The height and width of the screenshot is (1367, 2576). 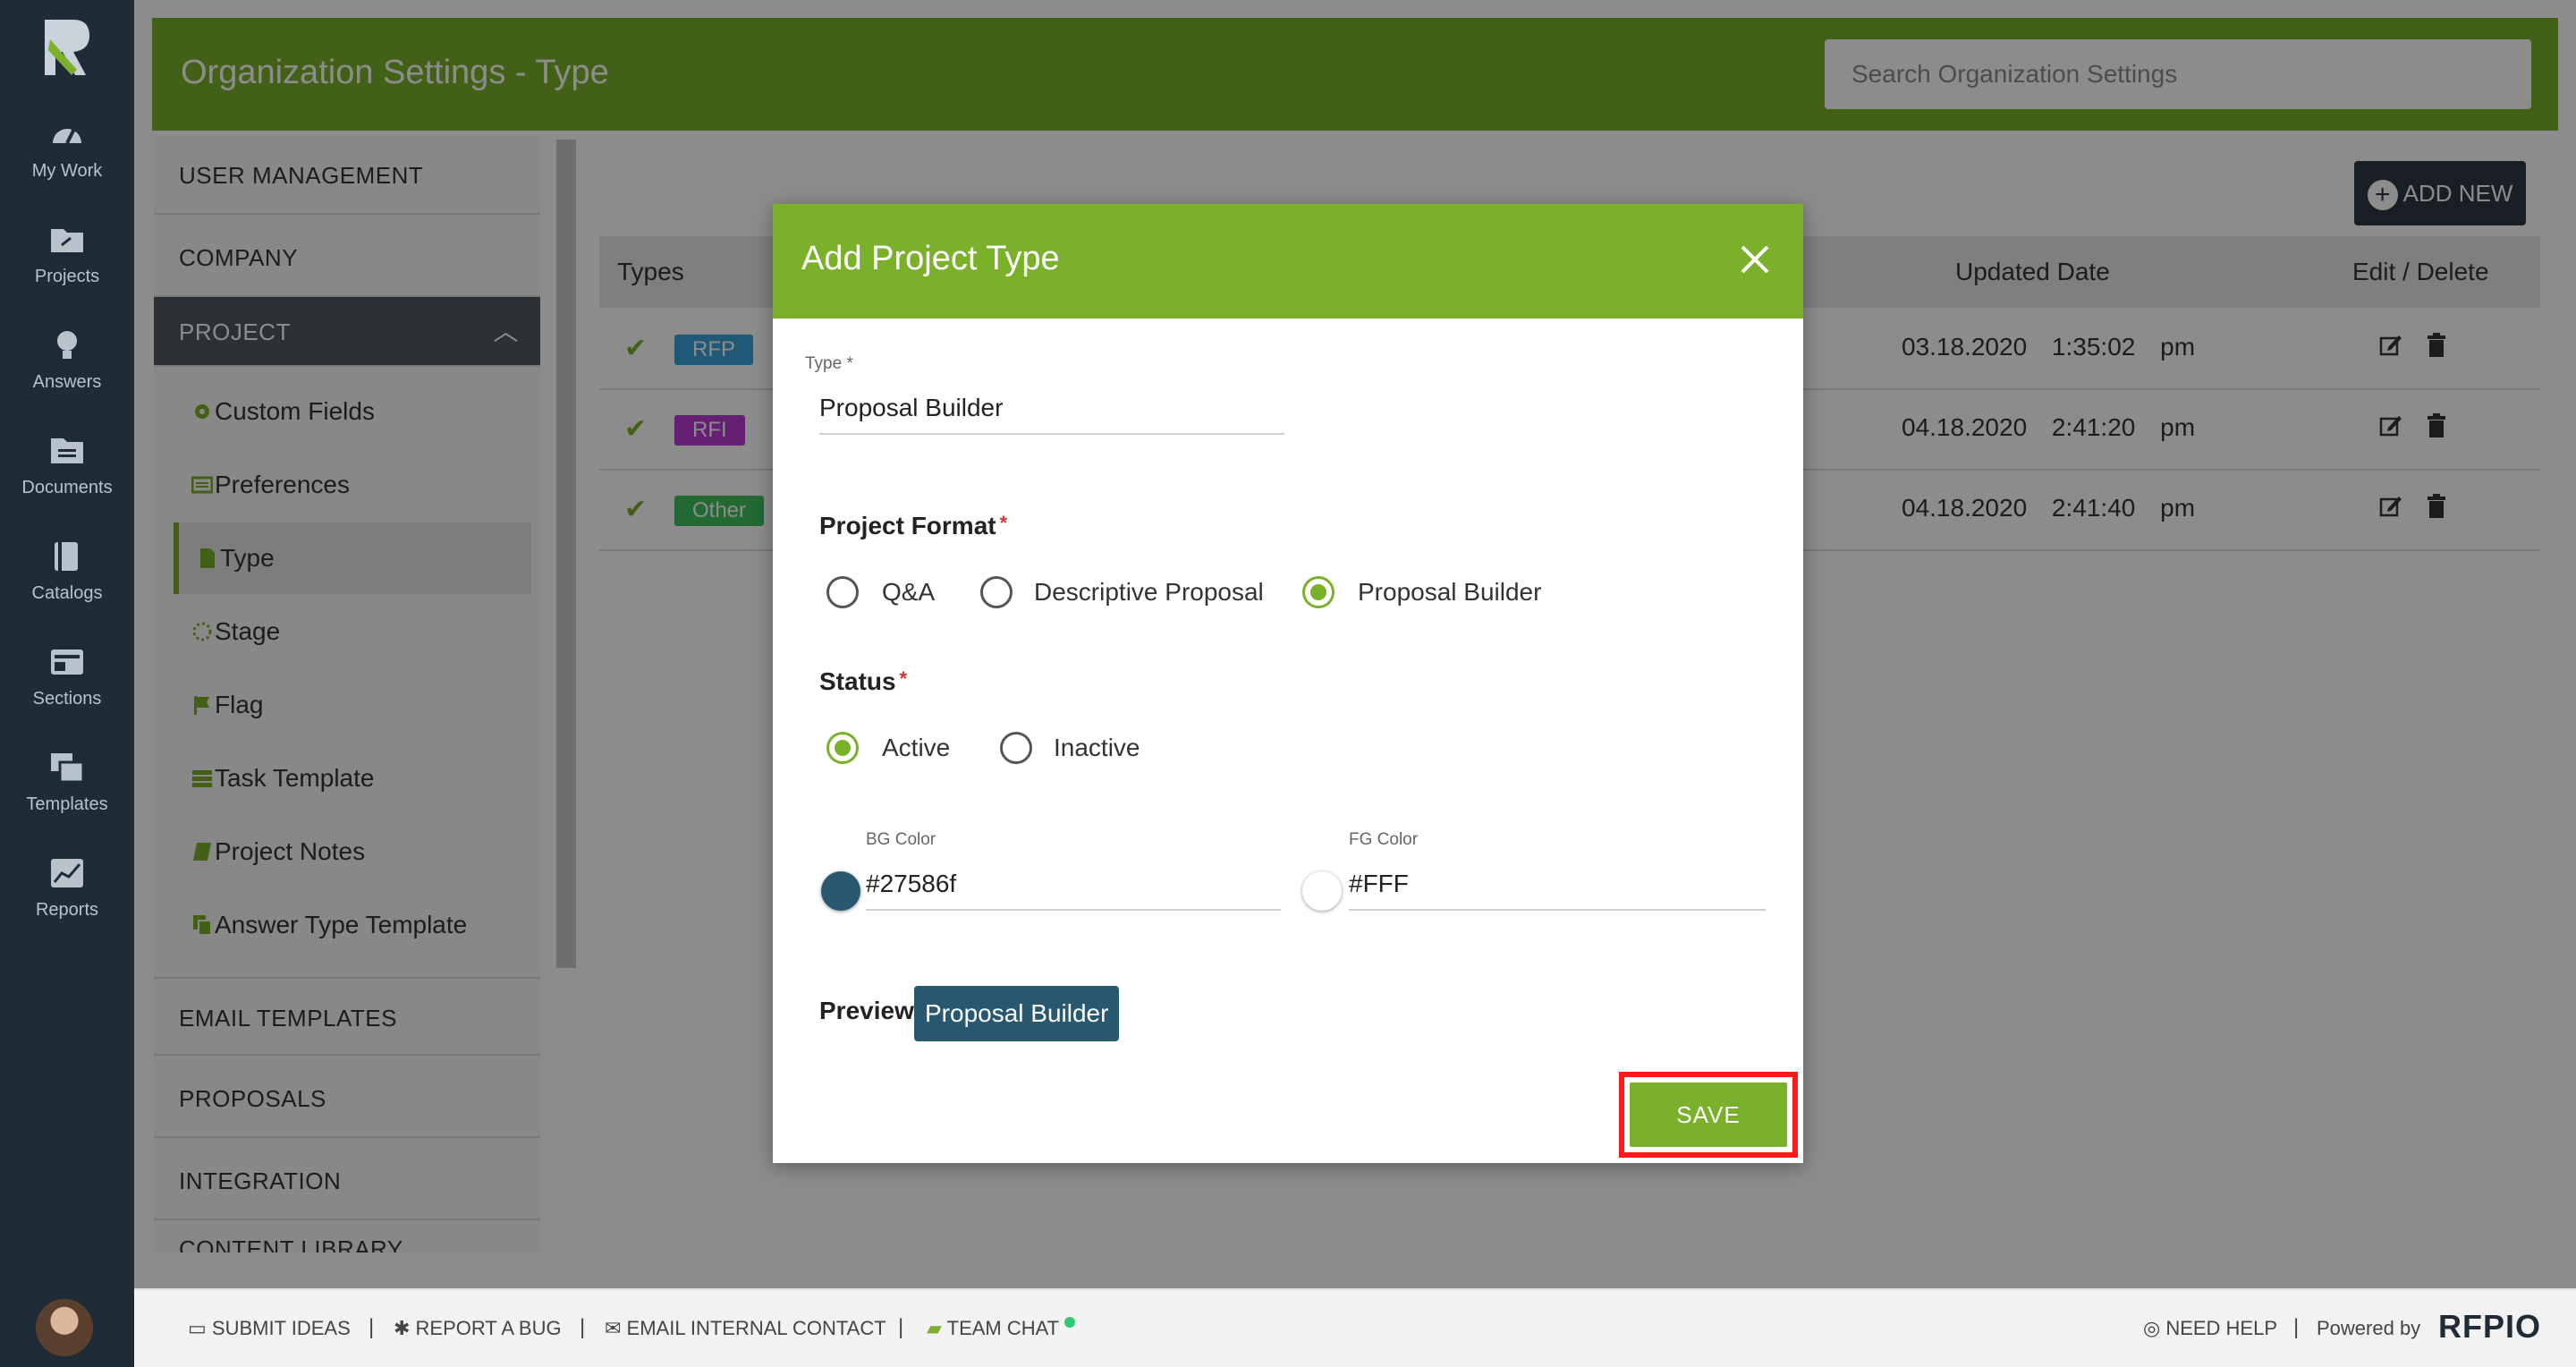 What do you see at coordinates (1557, 910) in the screenshot?
I see `fg-color-underline` at bounding box center [1557, 910].